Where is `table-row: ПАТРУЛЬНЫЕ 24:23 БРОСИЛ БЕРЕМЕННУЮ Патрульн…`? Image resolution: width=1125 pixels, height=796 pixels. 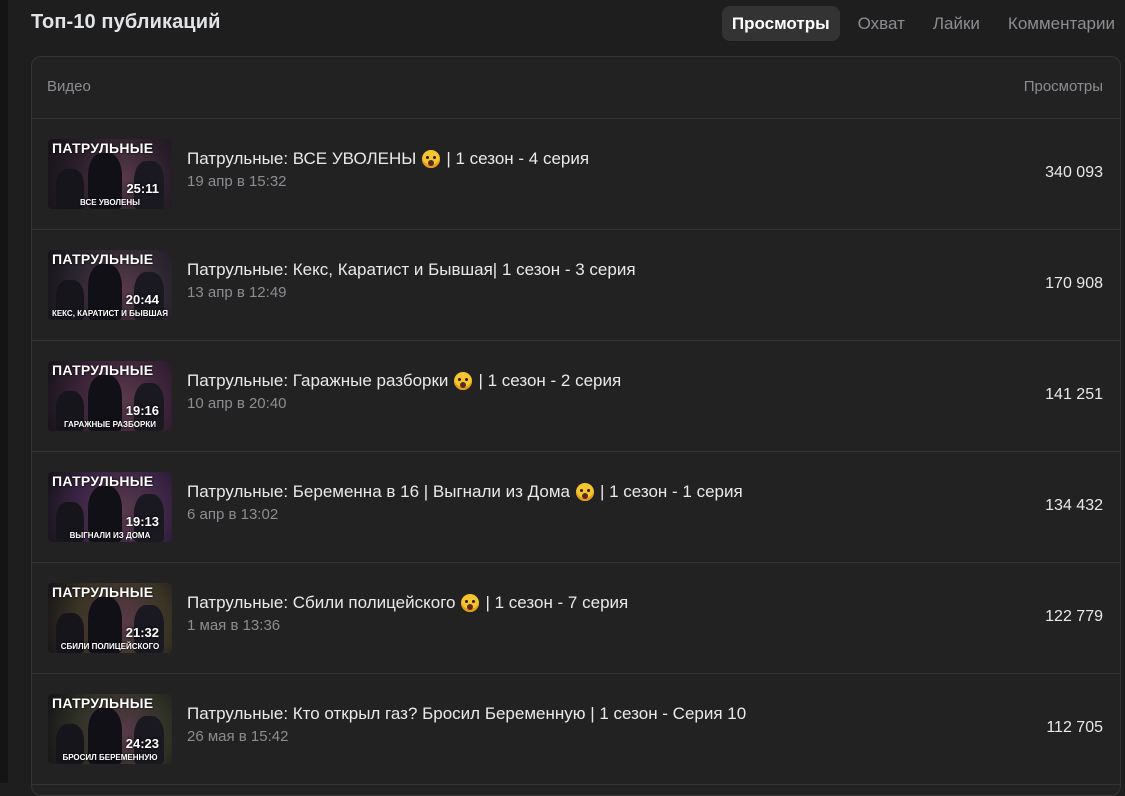
table-row: ПАТРУЛЬНЫЕ 24:23 БРОСИЛ БЕРЕМЕННУЮ Патрульн… is located at coordinates (576, 729).